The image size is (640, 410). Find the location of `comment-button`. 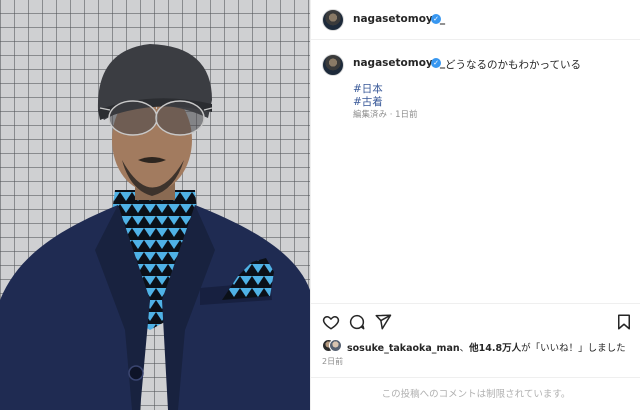

comment-button is located at coordinates (357, 322).